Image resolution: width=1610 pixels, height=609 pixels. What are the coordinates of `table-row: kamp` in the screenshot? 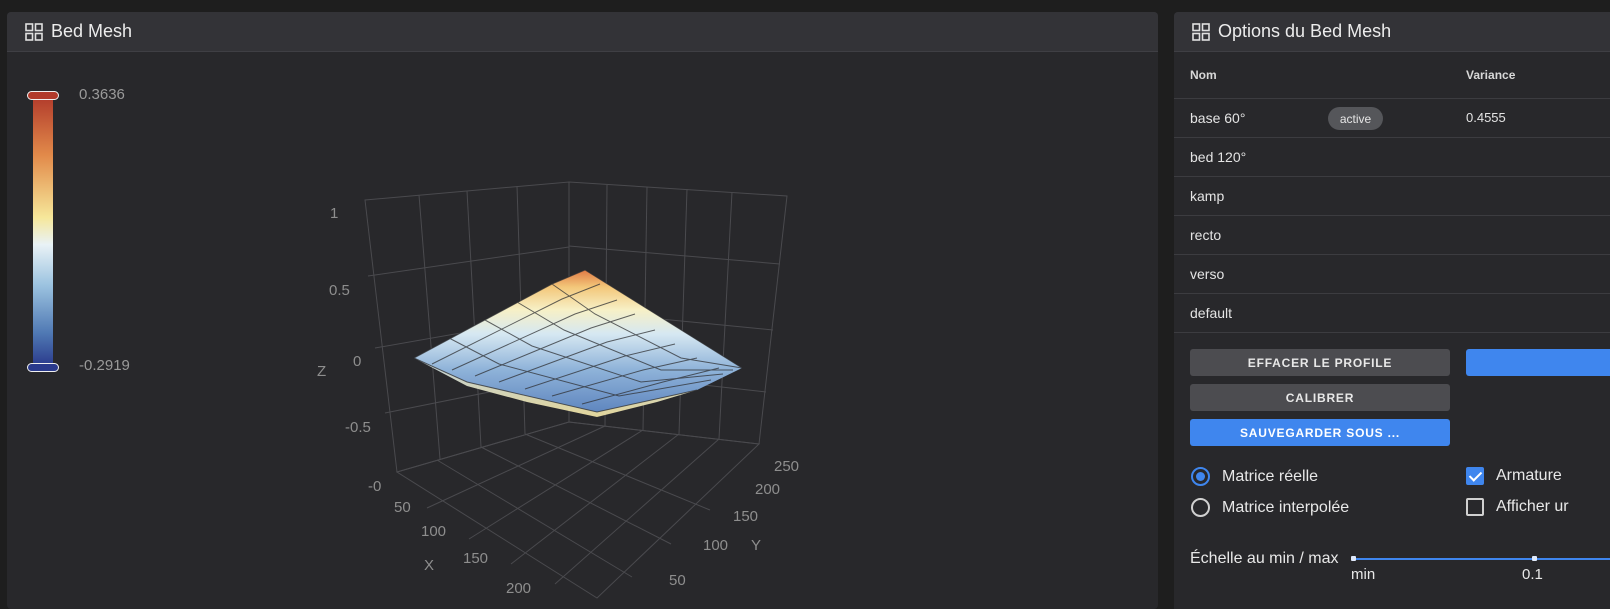 It's located at (1392, 196).